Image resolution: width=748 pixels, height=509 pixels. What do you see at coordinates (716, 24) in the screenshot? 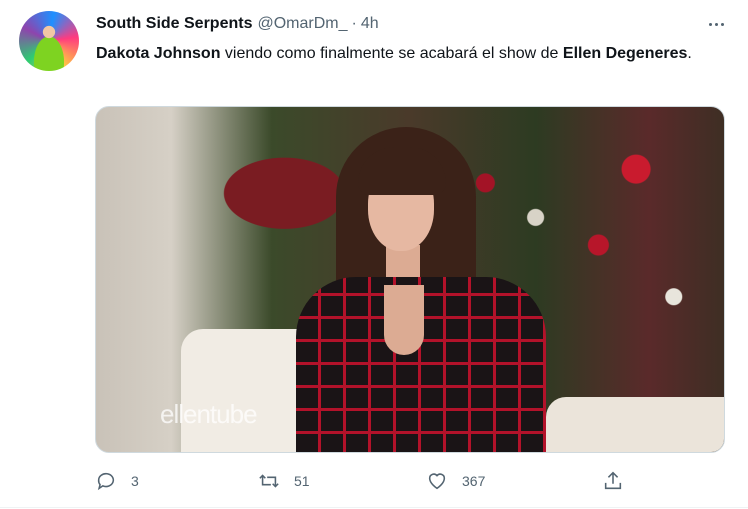
I see `more-icon` at bounding box center [716, 24].